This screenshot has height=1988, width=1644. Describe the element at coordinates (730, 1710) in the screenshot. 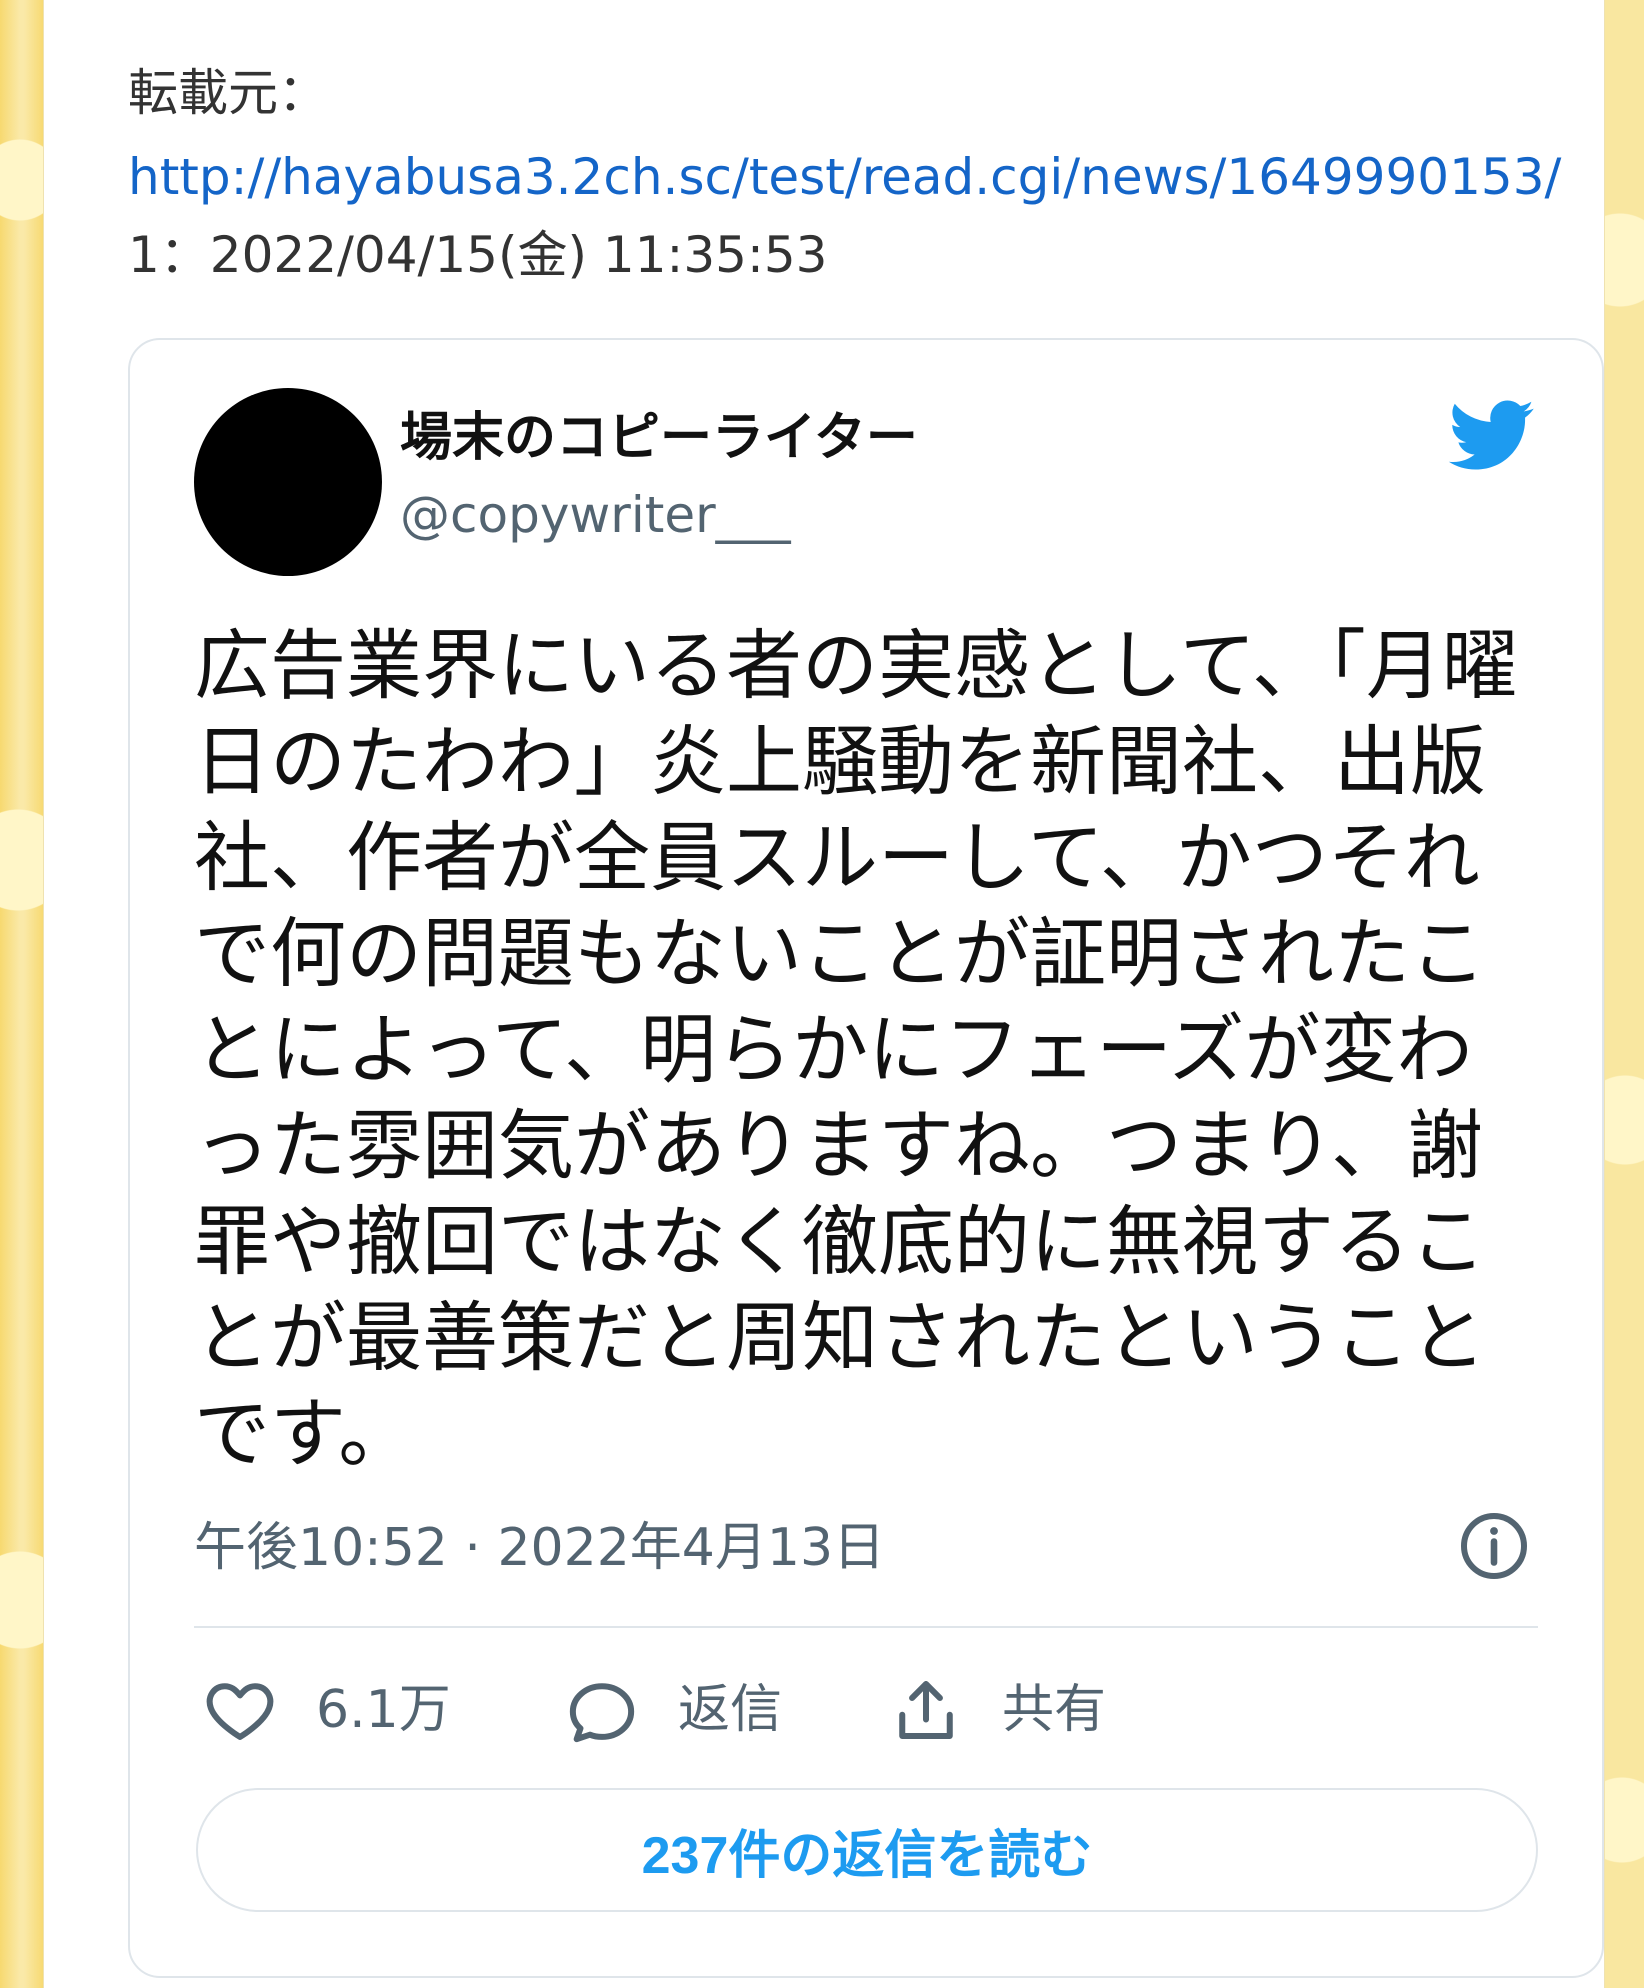

I see `reply-label: 返信` at that location.